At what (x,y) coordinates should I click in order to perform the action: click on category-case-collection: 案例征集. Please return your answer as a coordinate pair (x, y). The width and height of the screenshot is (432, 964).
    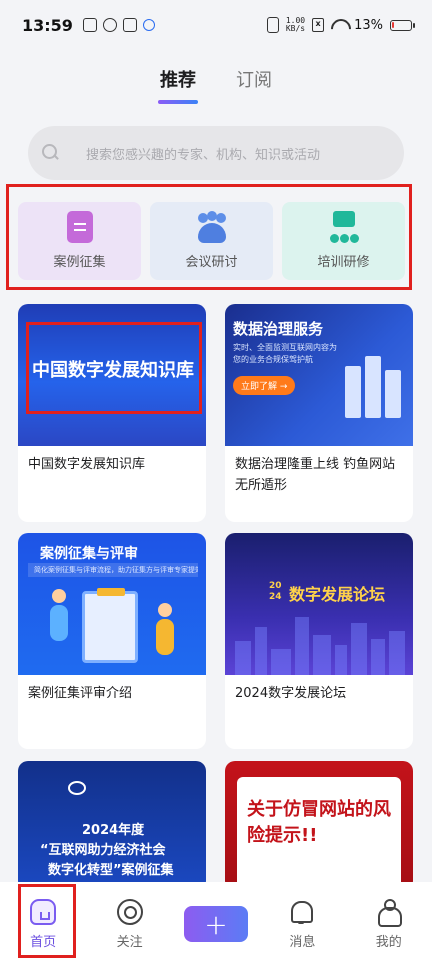
    Looking at the image, I should click on (79, 241).